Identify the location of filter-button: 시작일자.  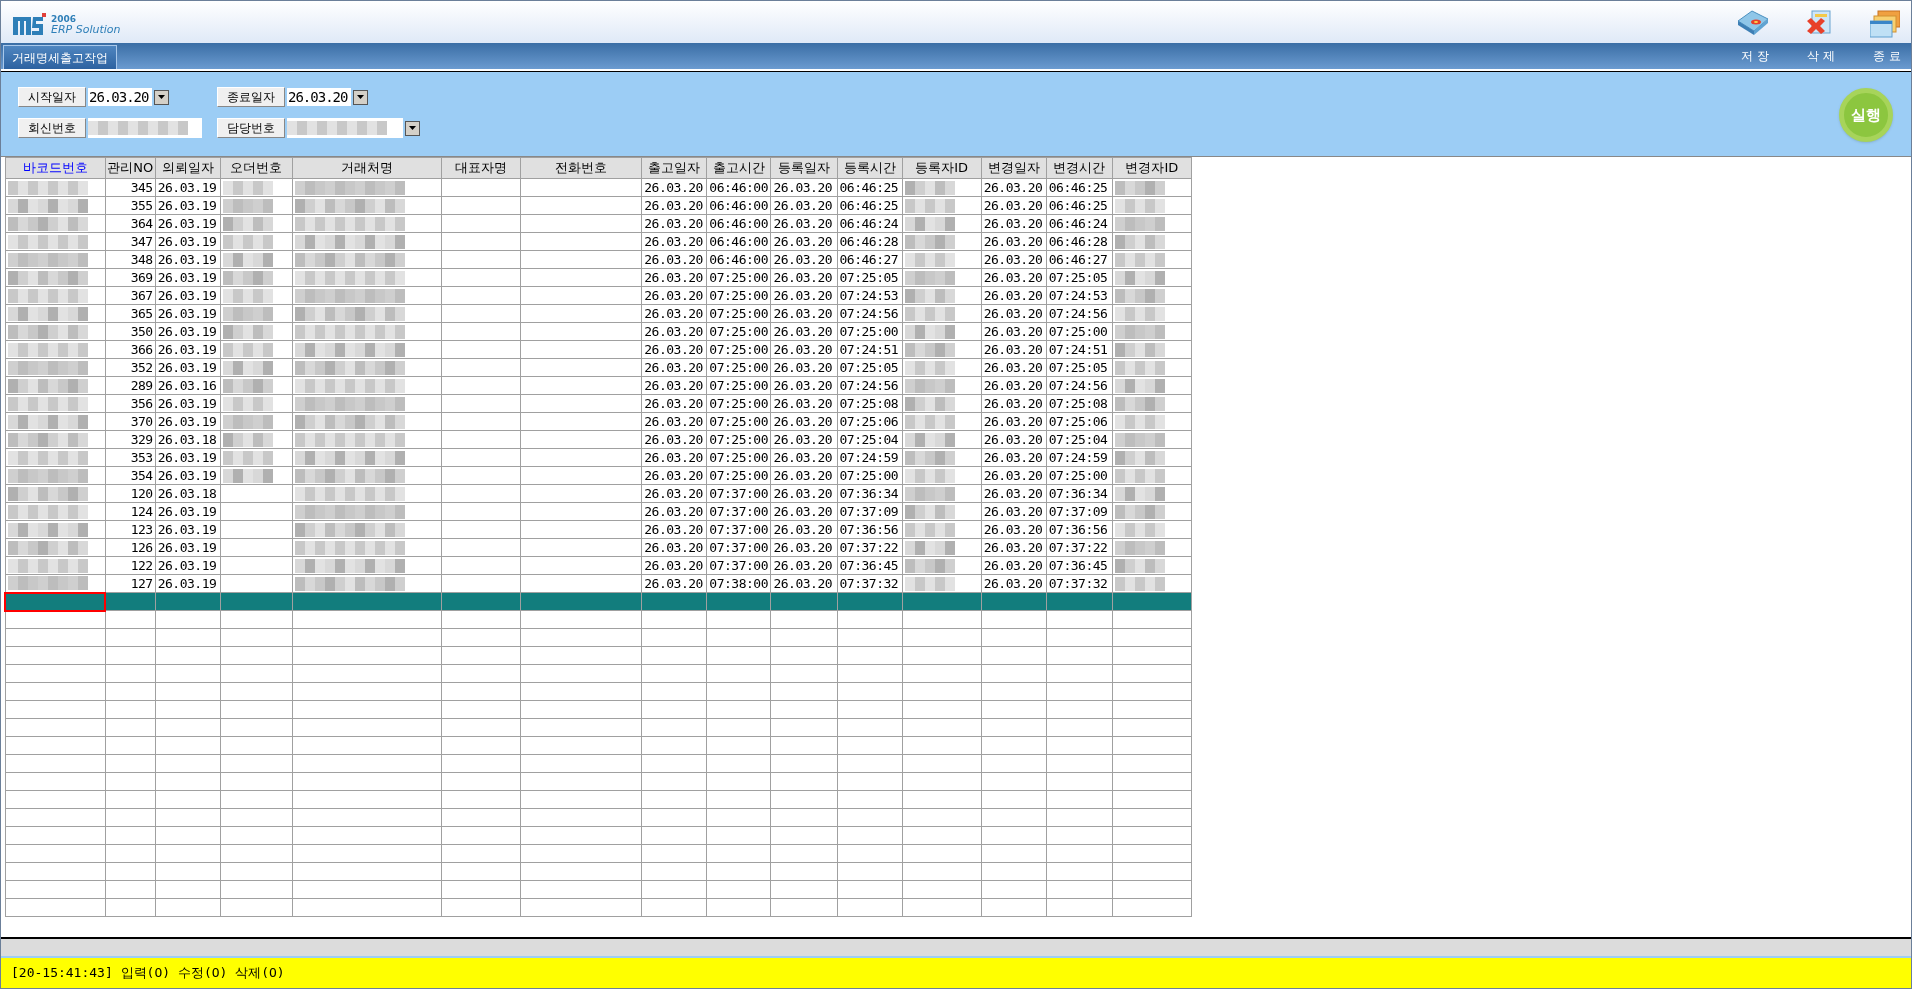
(52, 97).